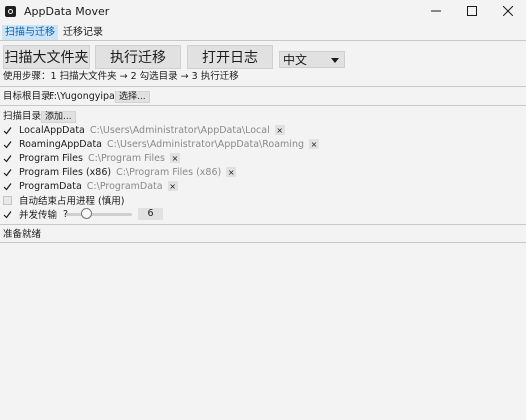 This screenshot has height=420, width=526. What do you see at coordinates (50, 186) in the screenshot?
I see `dir-name: ProgramData` at bounding box center [50, 186].